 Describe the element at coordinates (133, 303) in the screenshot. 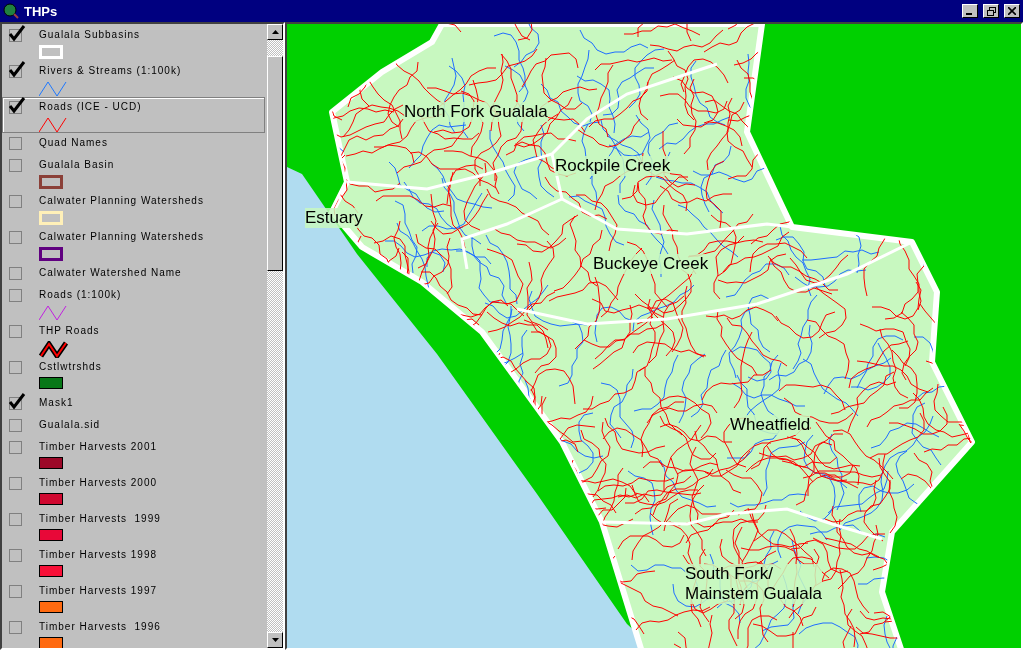

I see `legend-item: Roads (1:100k)` at that location.